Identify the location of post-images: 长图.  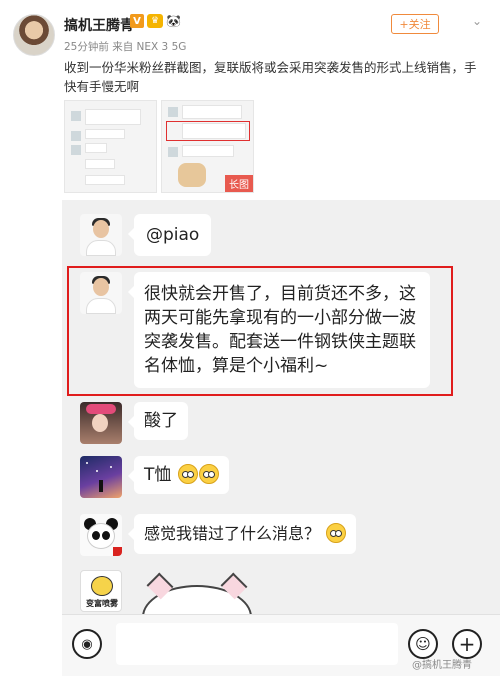
(159, 146).